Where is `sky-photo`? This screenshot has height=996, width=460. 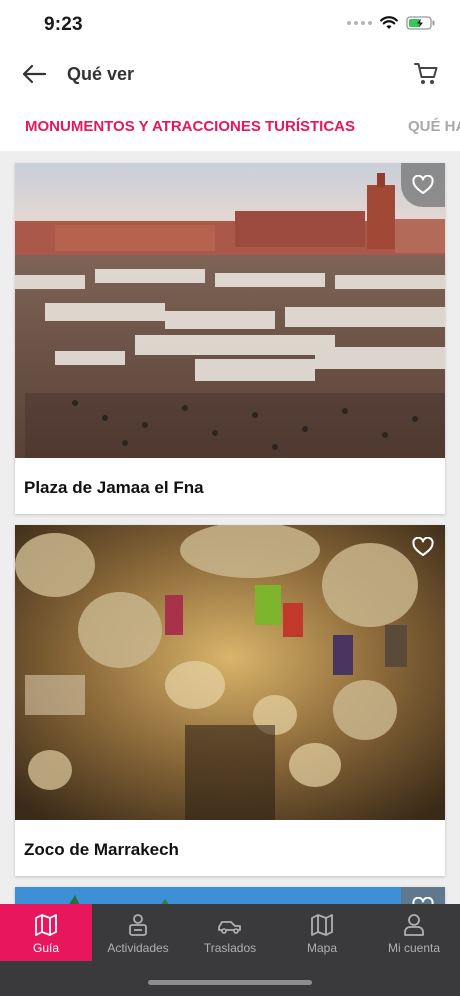
sky-photo is located at coordinates (230, 895).